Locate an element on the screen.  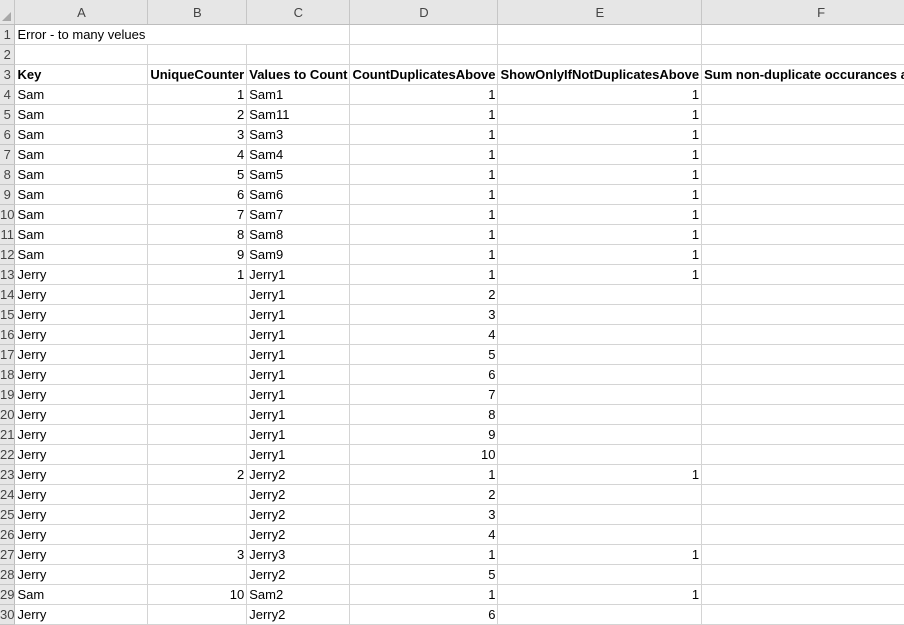
column-title-cell-e: ShowOnlyIfNotDuplicatesAbove is located at coordinates (600, 74).